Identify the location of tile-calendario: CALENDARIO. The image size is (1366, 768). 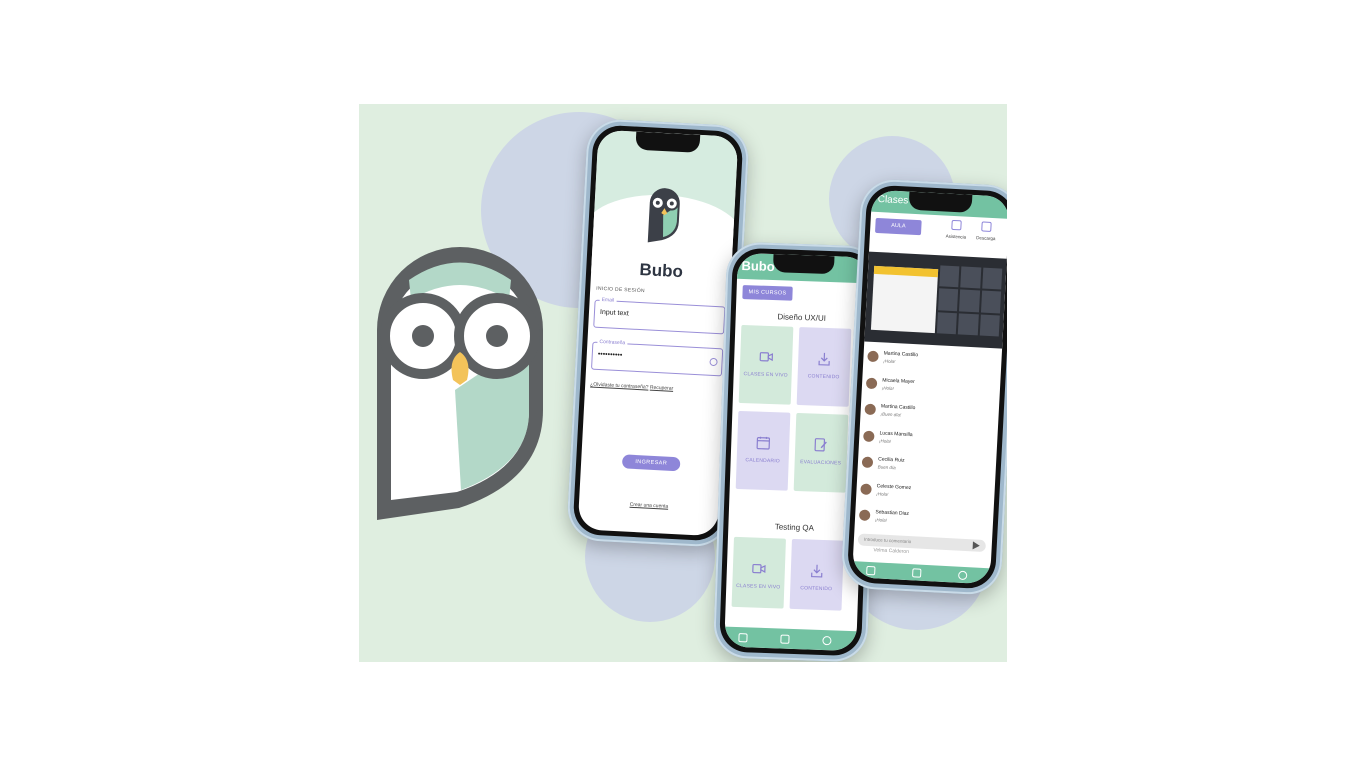
(763, 450).